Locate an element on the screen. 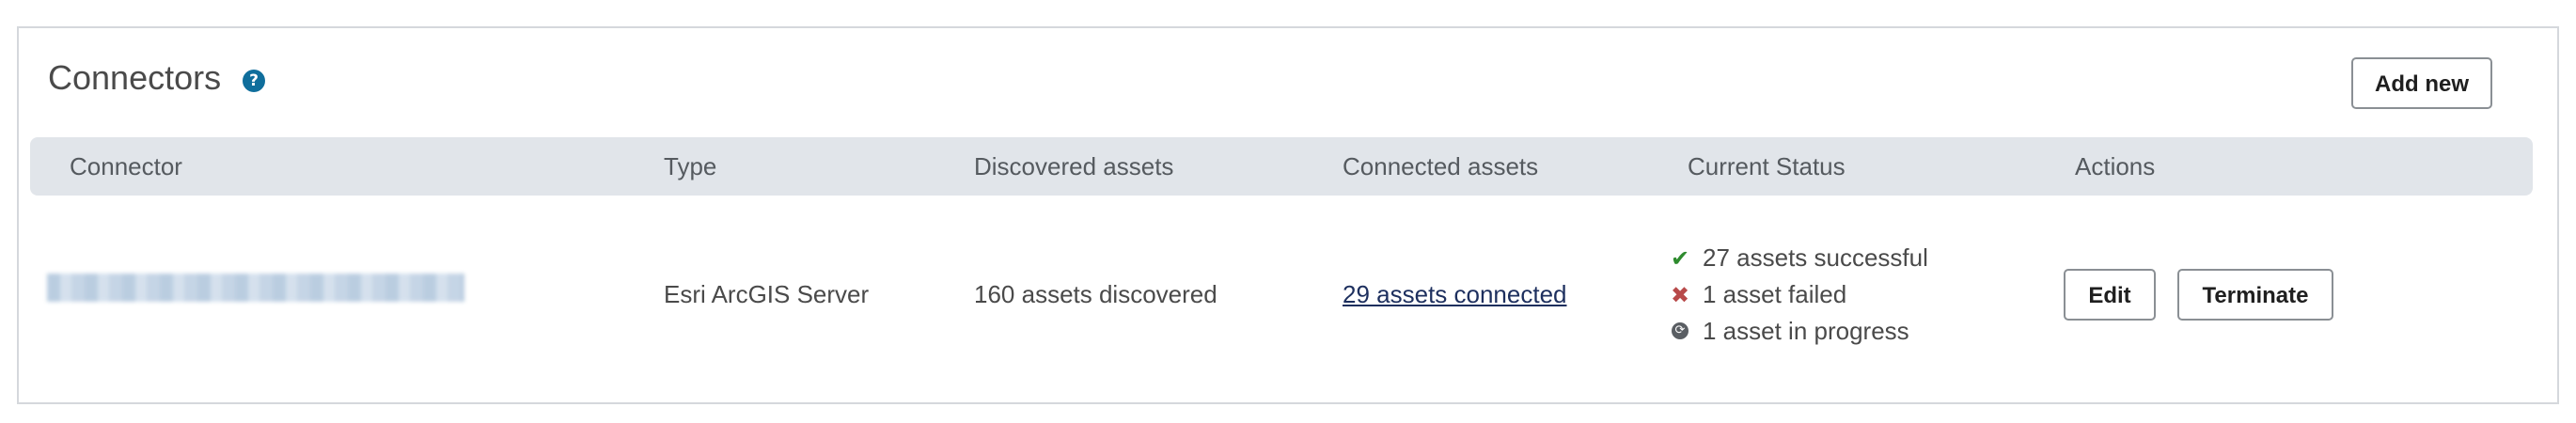  connector-name-redacted is located at coordinates (256, 288).